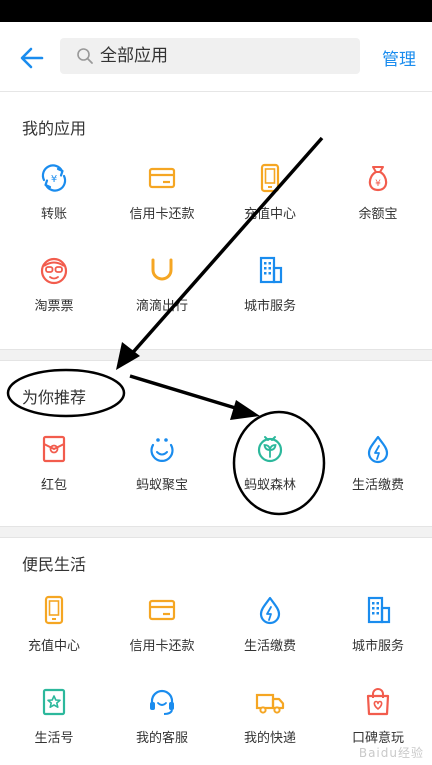 The width and height of the screenshot is (432, 765). I want to click on app-ant-jubao: 蚂蚁聚宝, so click(162, 466).